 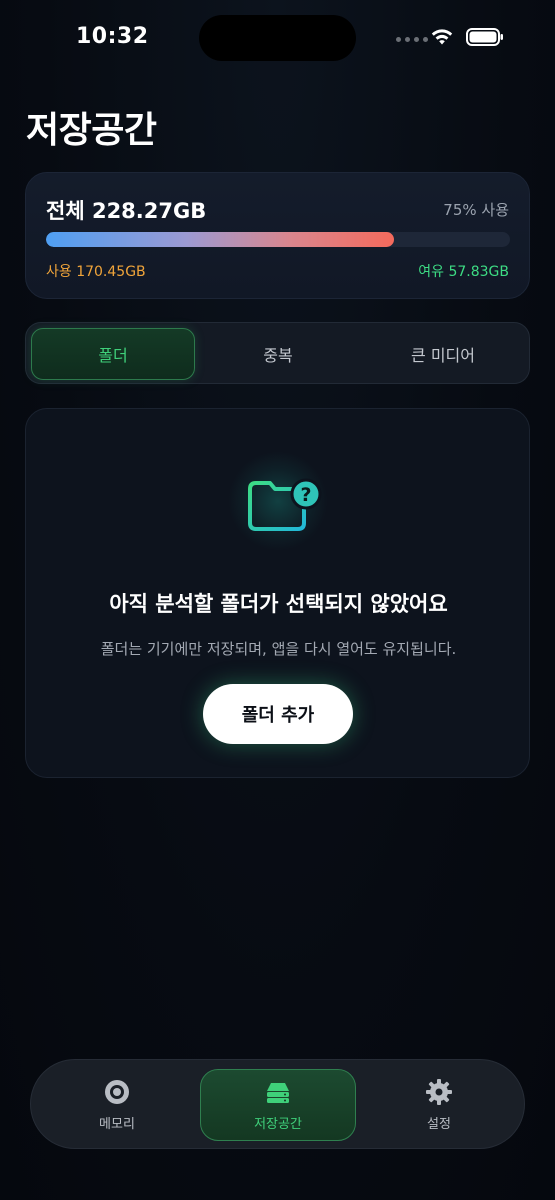 I want to click on tab-bar-item-storage: 저장공간, so click(x=278, y=1105).